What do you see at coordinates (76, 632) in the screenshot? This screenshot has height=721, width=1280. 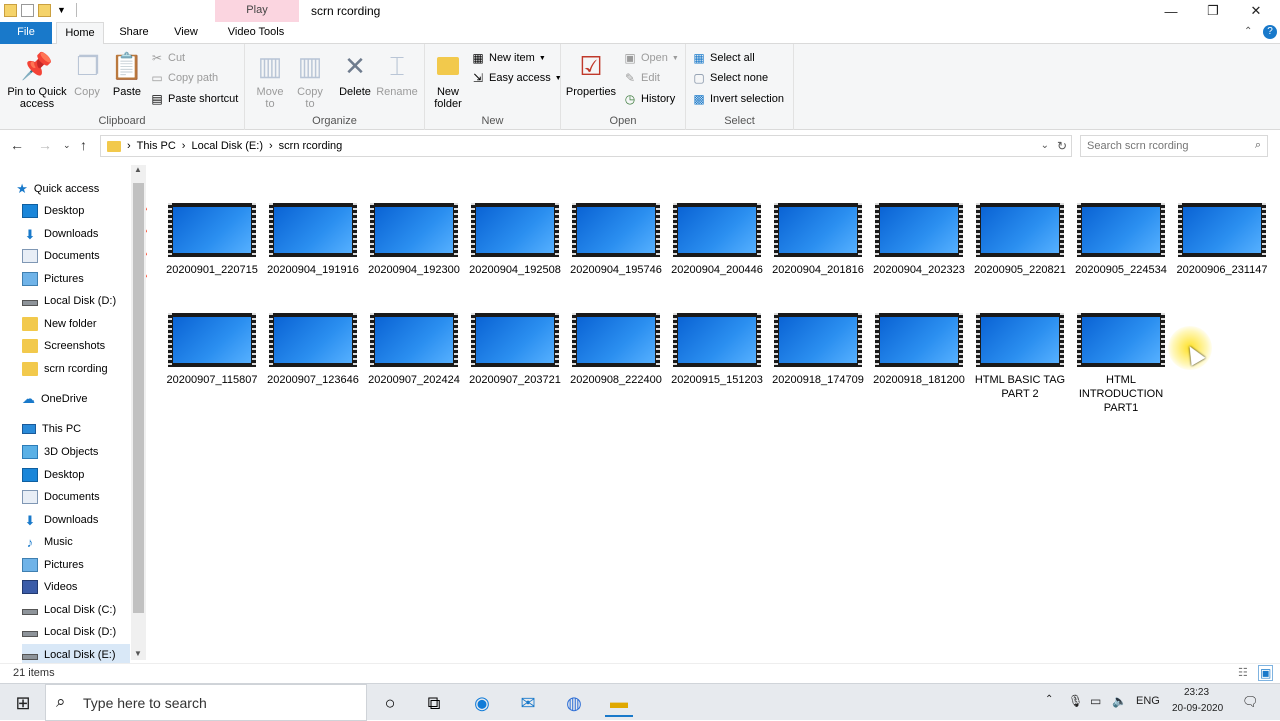 I see `nav-pc-item: Local Disk (D:)` at bounding box center [76, 632].